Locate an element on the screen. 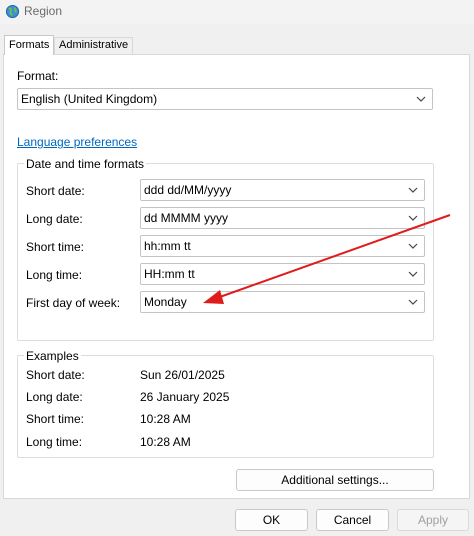  long-date-label: Long date: is located at coordinates (54, 219).